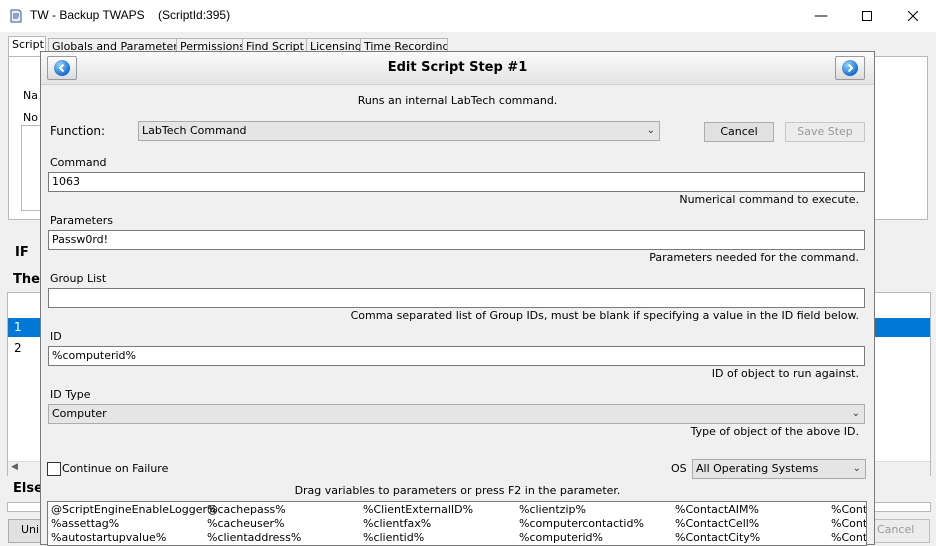 This screenshot has width=936, height=546. Describe the element at coordinates (115, 468) in the screenshot. I see `continue-on-failure-label: Continue on Failure` at that location.